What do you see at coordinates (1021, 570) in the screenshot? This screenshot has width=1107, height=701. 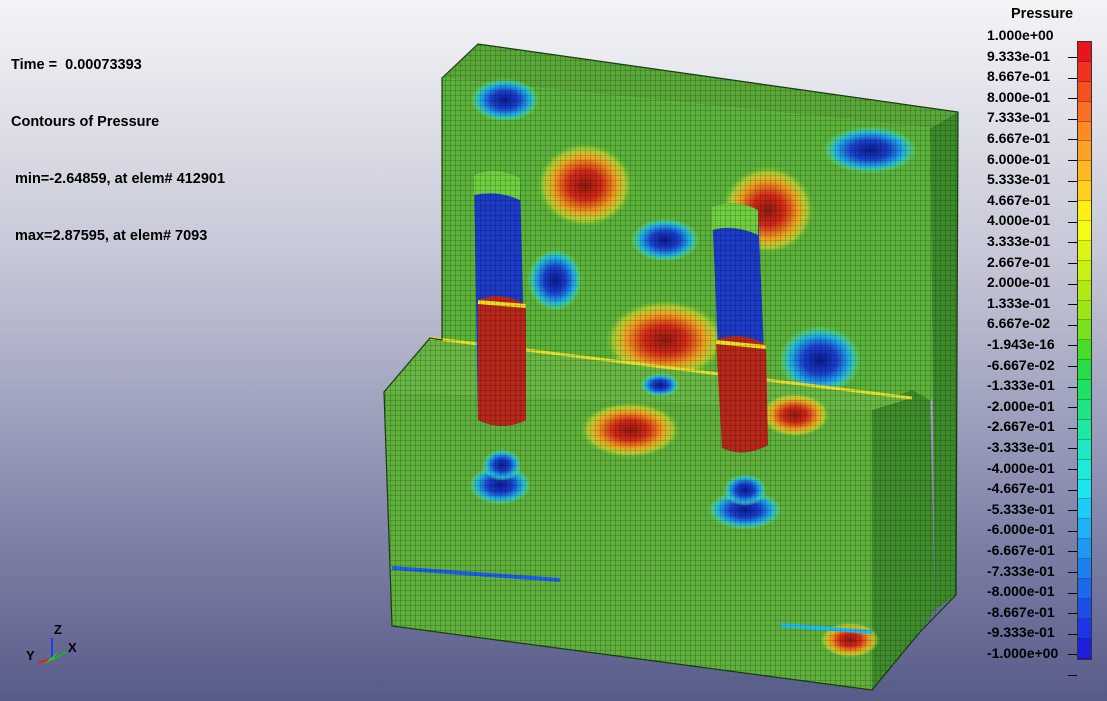 I see `legend-label: -7.333e-01` at bounding box center [1021, 570].